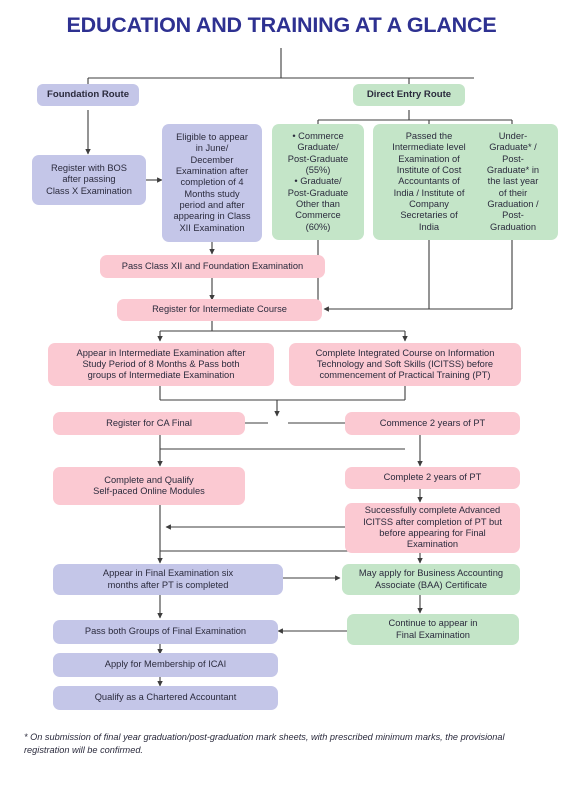 The height and width of the screenshot is (785, 563). I want to click on foundation-route-label: Foundation Route, so click(88, 95).